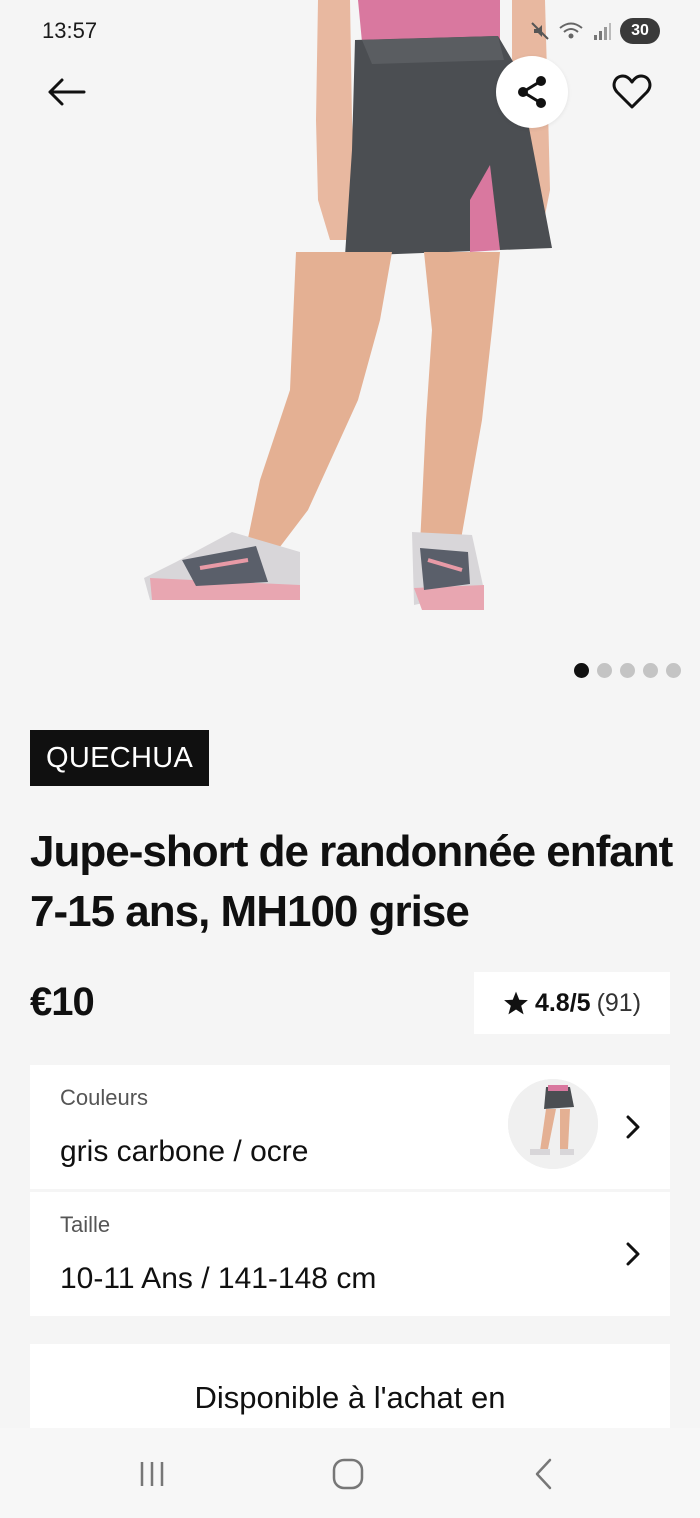 This screenshot has height=1518, width=700. What do you see at coordinates (350, 1127) in the screenshot?
I see `color-selector: Couleurs gris carbone / ocre` at bounding box center [350, 1127].